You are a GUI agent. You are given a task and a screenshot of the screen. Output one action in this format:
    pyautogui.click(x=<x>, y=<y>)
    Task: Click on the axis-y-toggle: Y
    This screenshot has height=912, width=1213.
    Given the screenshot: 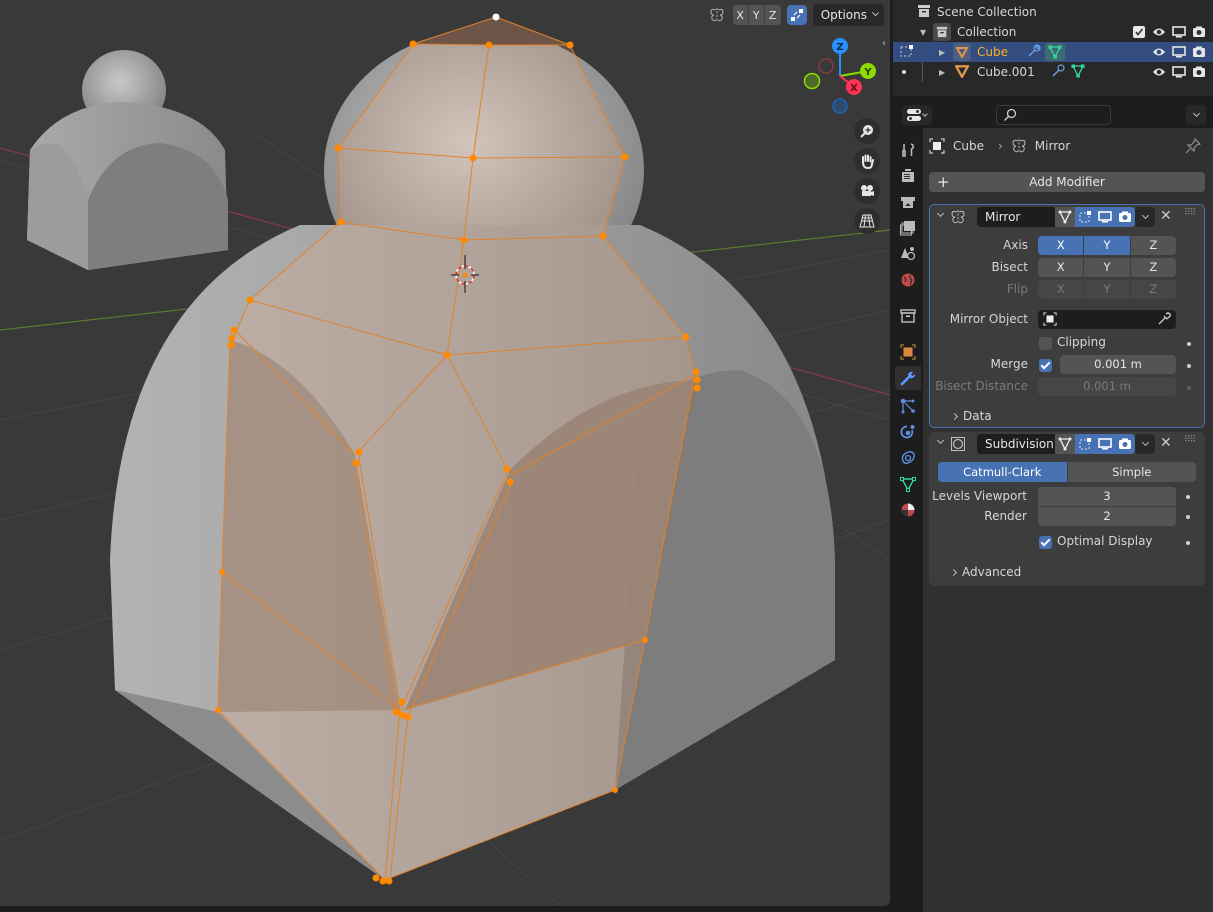 What is the action you would take?
    pyautogui.click(x=1107, y=245)
    